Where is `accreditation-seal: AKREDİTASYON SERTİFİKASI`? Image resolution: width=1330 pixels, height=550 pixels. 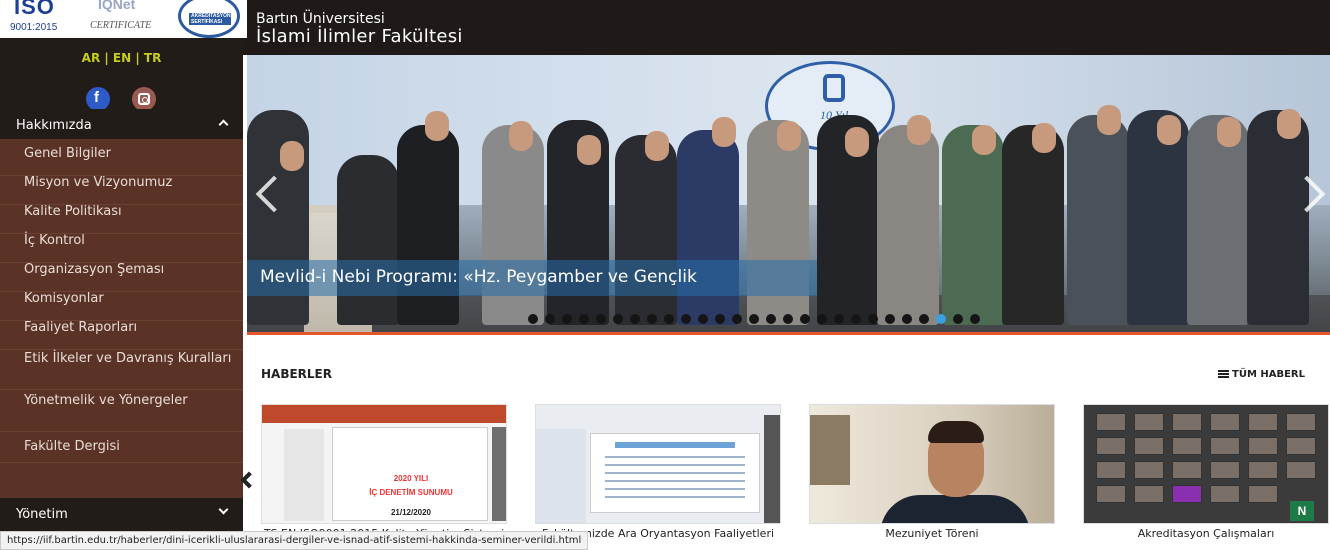
accreditation-seal: AKREDİTASYON SERTİFİKASI is located at coordinates (209, 19).